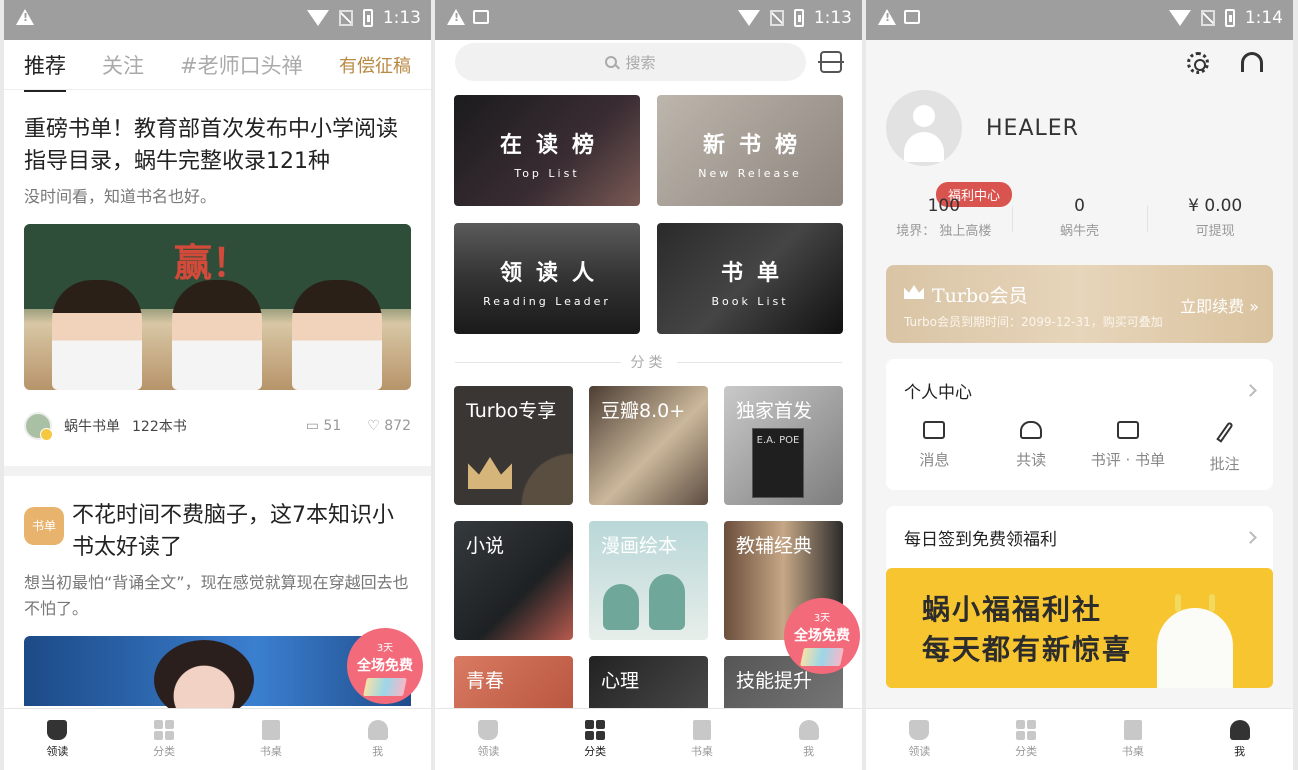  I want to click on status-time: 1:14, so click(1263, 18).